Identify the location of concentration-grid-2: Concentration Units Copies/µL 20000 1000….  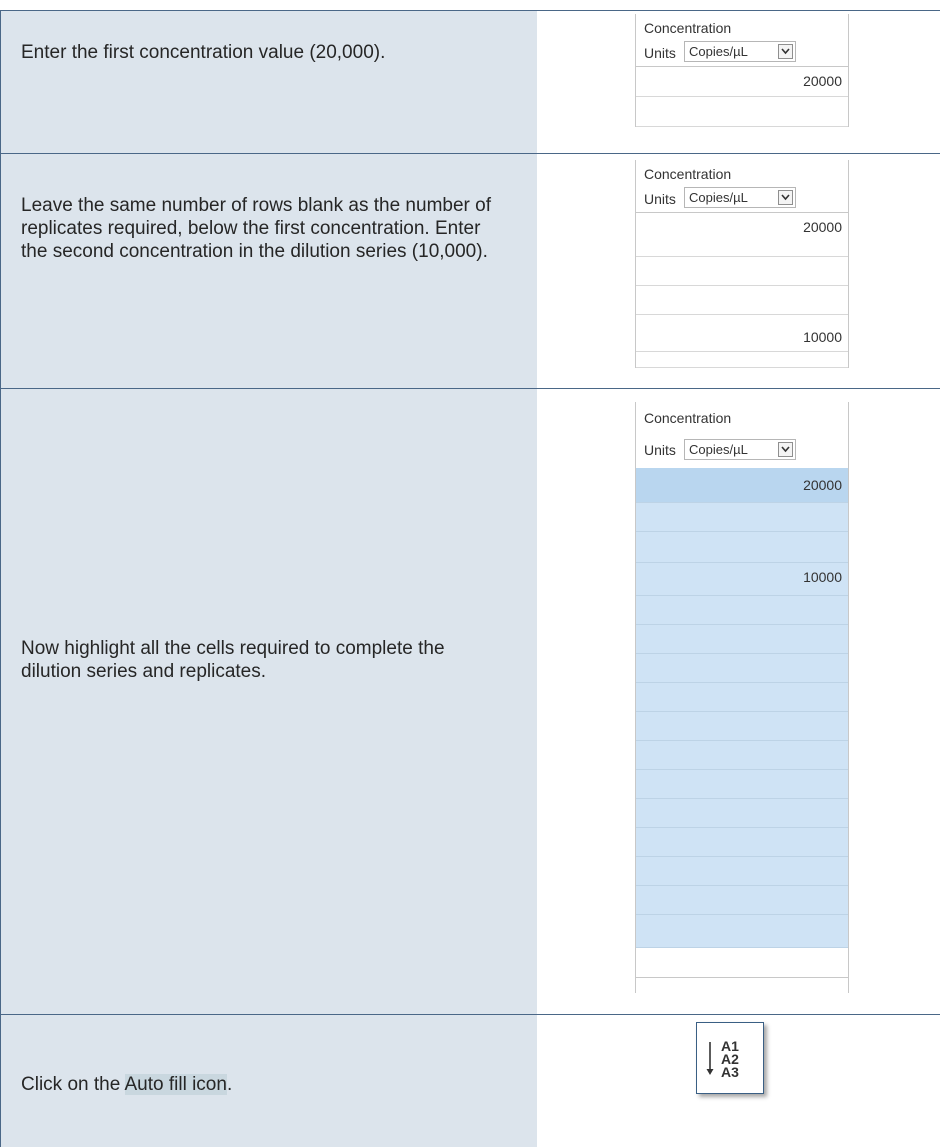
(742, 264).